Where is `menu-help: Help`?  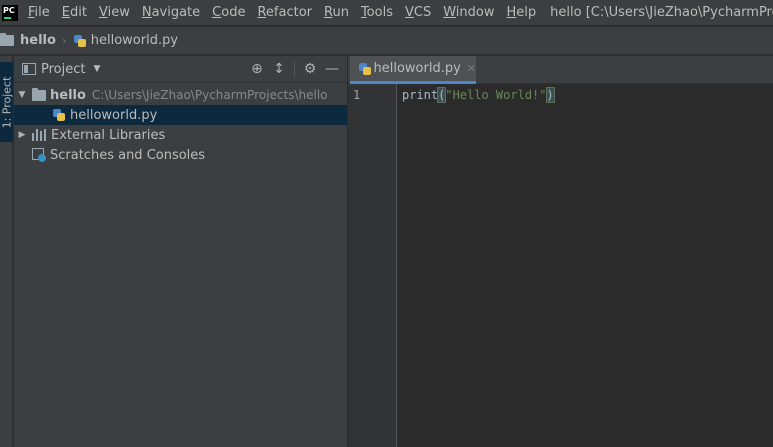
menu-help: Help is located at coordinates (522, 12).